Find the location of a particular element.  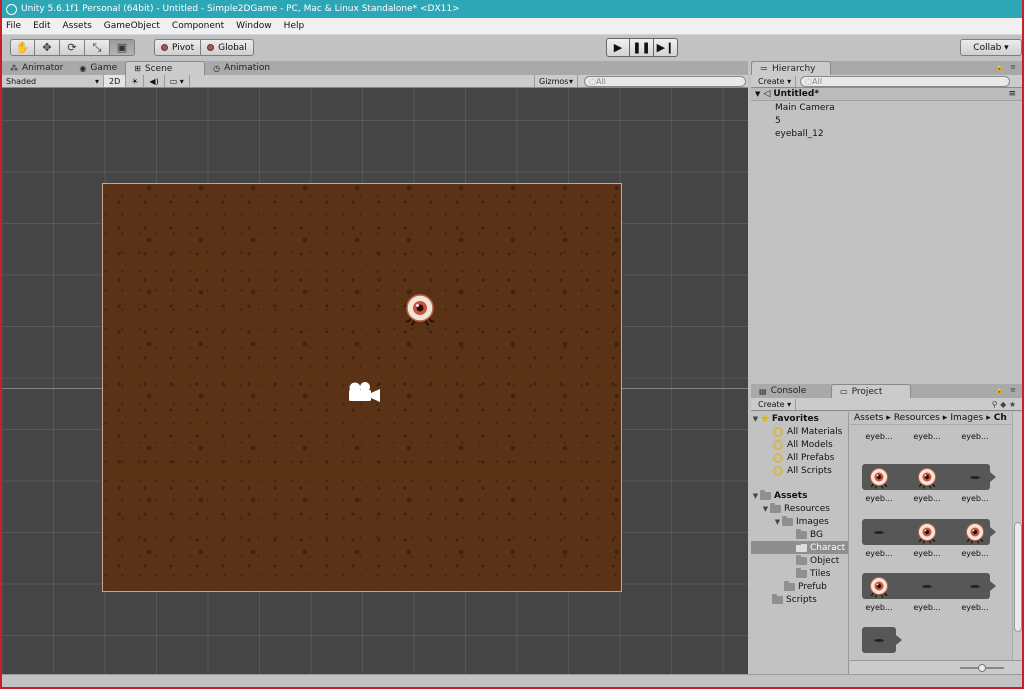

tab-console: ▤ Console is located at coordinates (791, 391).